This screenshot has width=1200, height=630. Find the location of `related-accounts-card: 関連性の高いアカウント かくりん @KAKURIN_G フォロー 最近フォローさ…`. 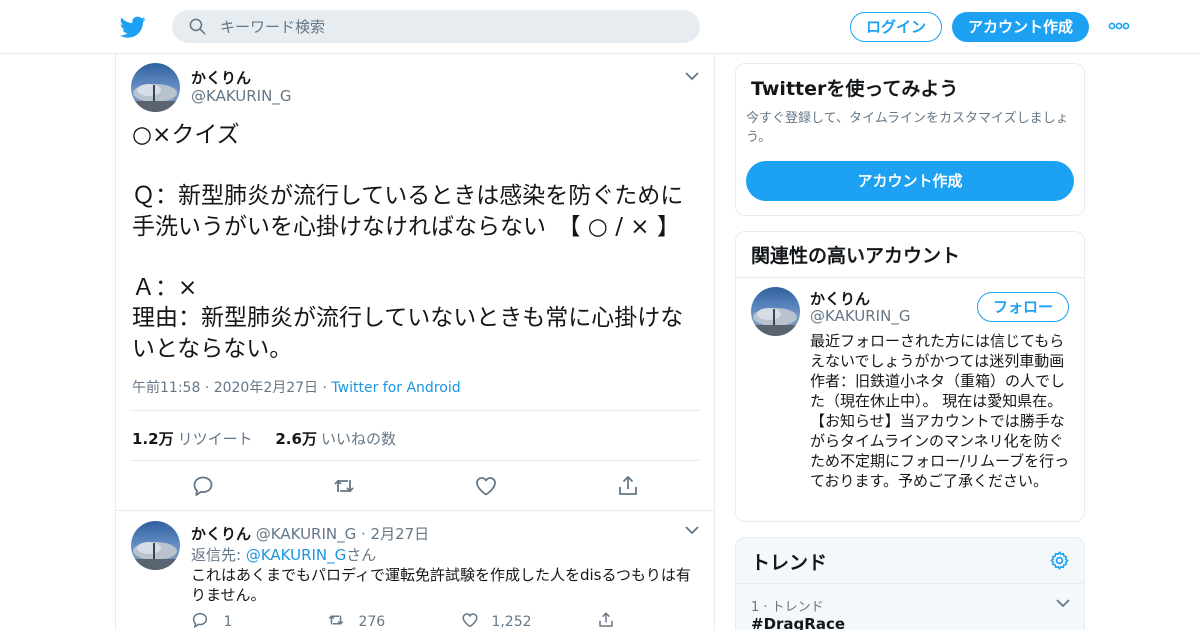

related-accounts-card: 関連性の高いアカウント かくりん @KAKURIN_G フォロー 最近フォローさ… is located at coordinates (910, 376).